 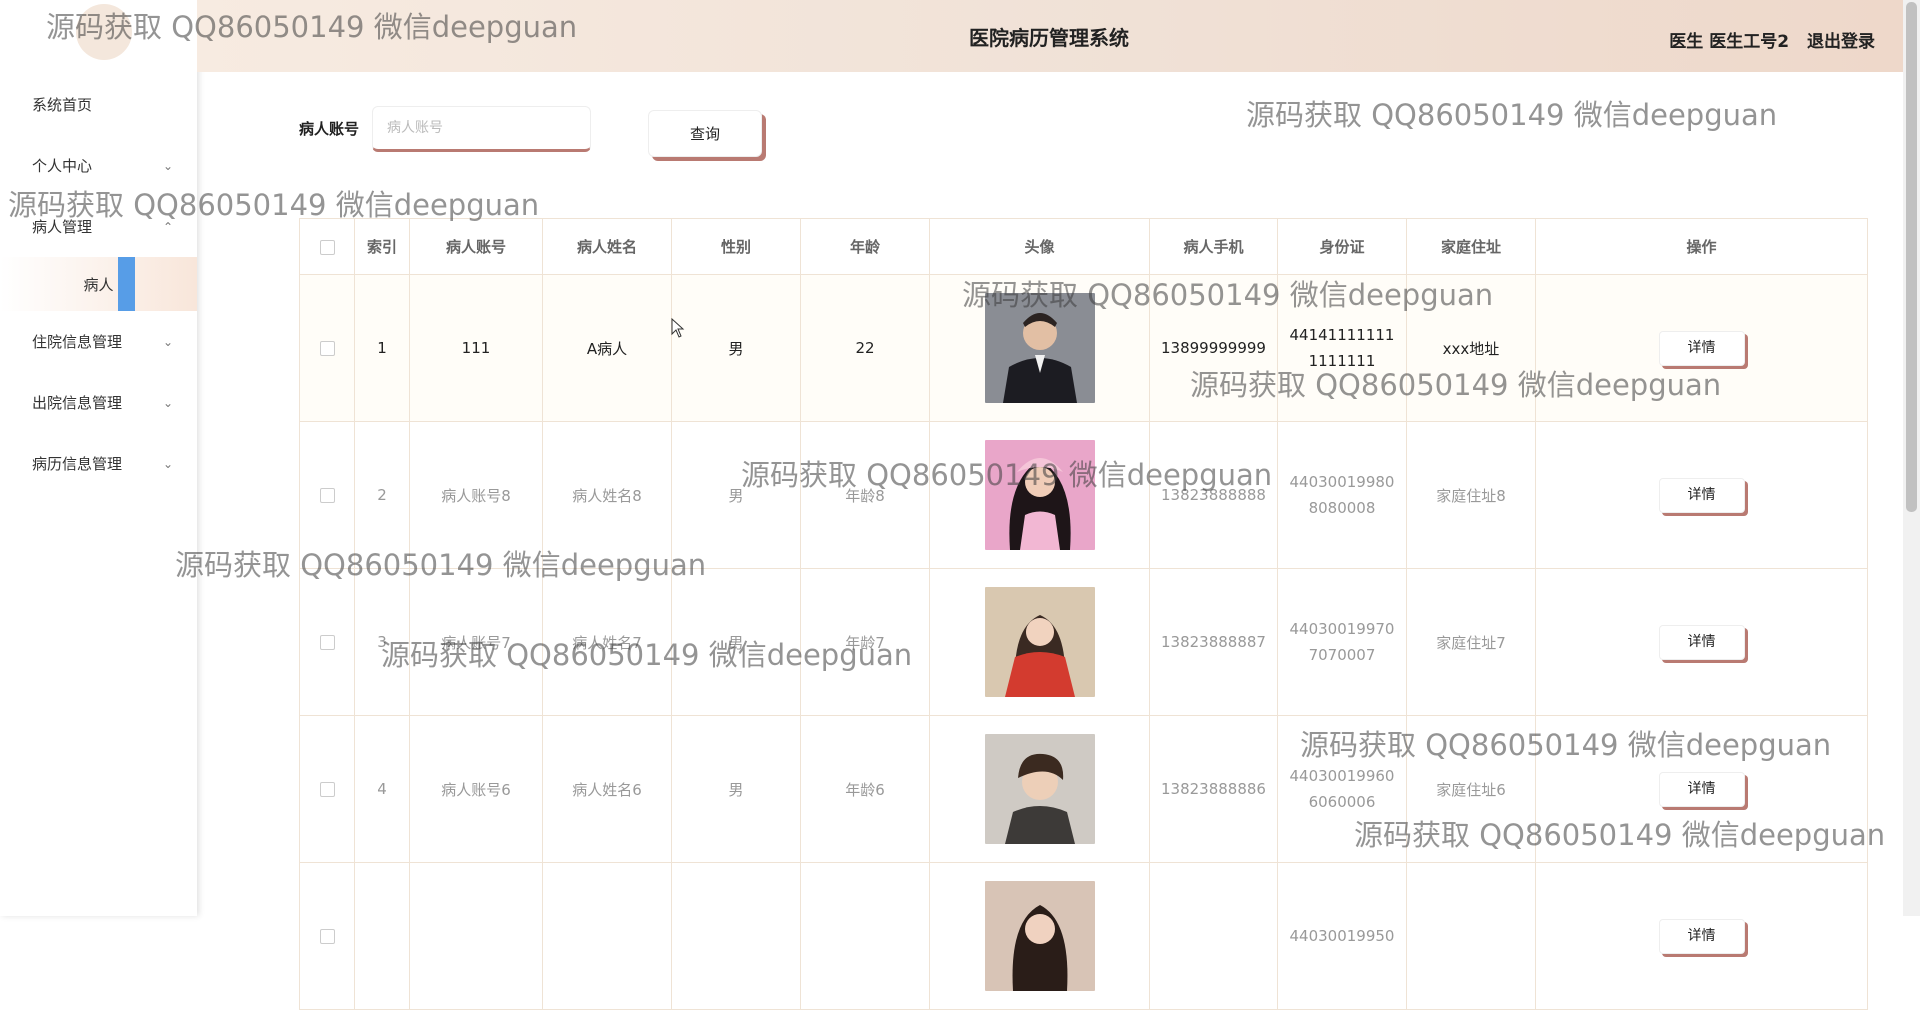 I want to click on column-header: 身份证, so click(x=1342, y=246).